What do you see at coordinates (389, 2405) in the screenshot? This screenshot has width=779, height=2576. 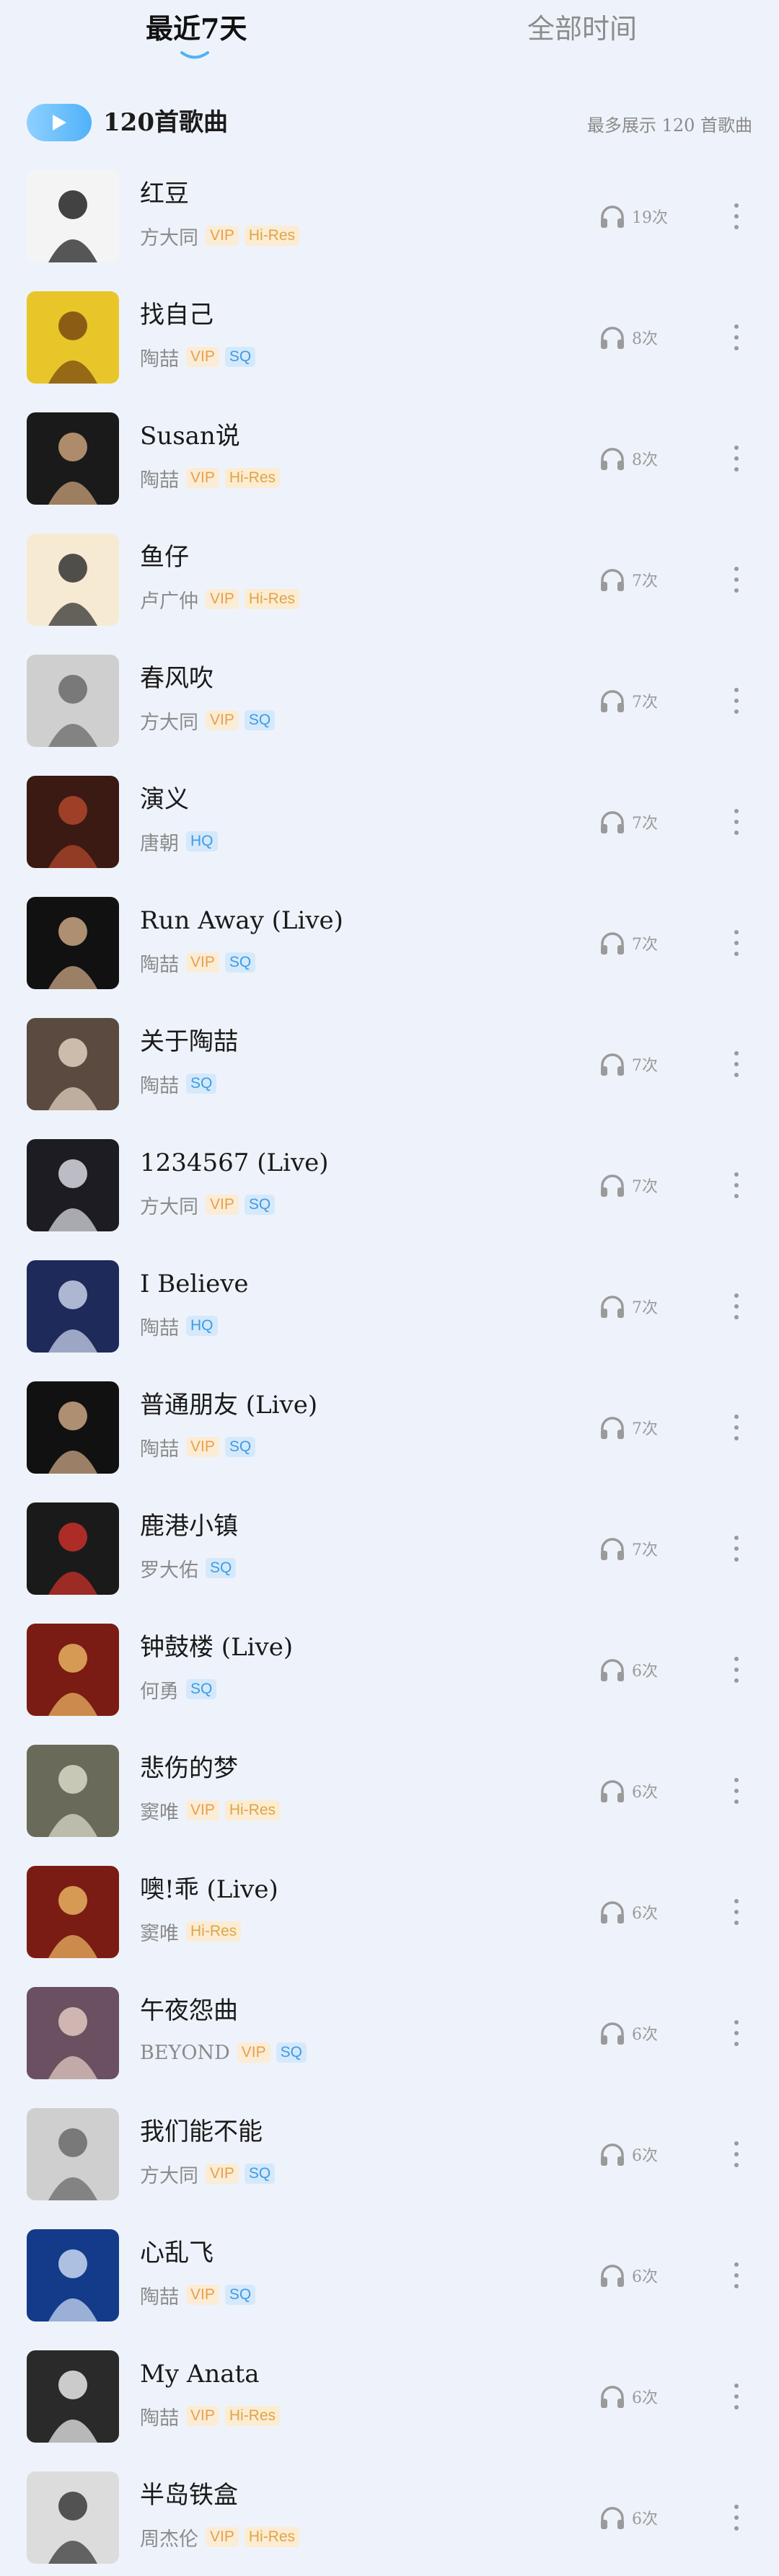 I see `song-row: My Anata 陶喆 VIP Hi-Res 6次` at bounding box center [389, 2405].